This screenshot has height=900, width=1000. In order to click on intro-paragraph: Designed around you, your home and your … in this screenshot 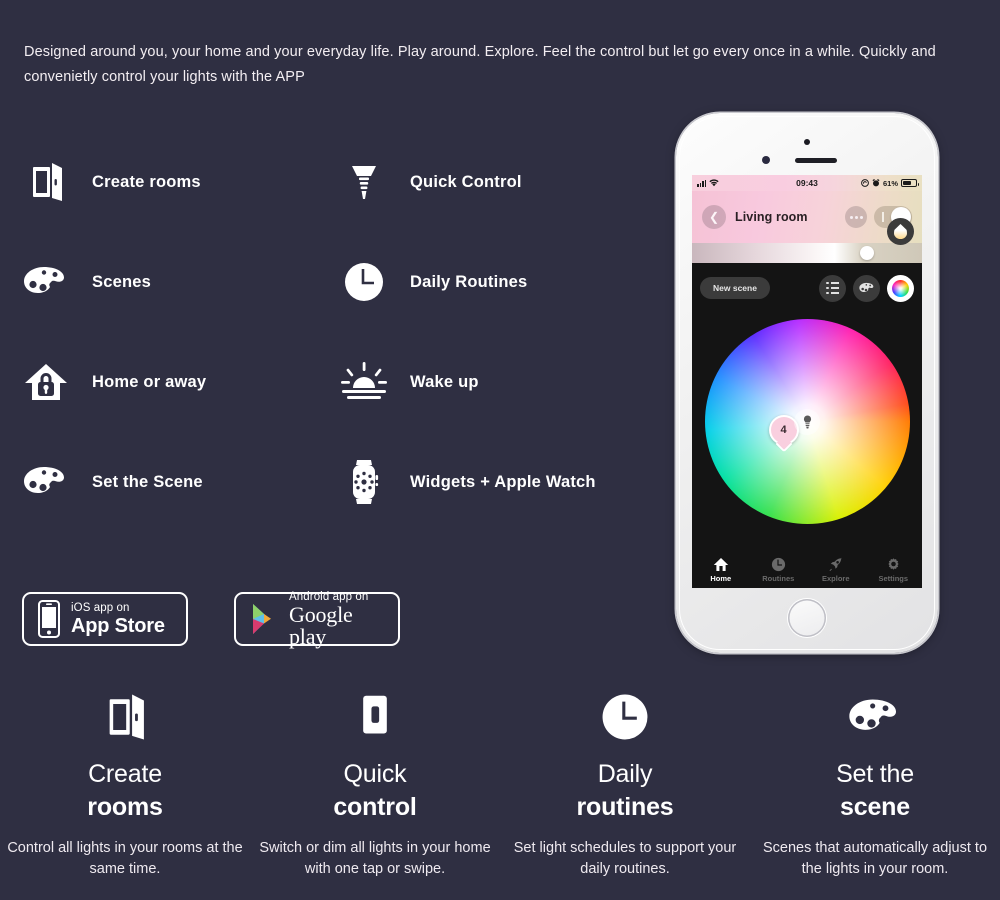, I will do `click(480, 64)`.